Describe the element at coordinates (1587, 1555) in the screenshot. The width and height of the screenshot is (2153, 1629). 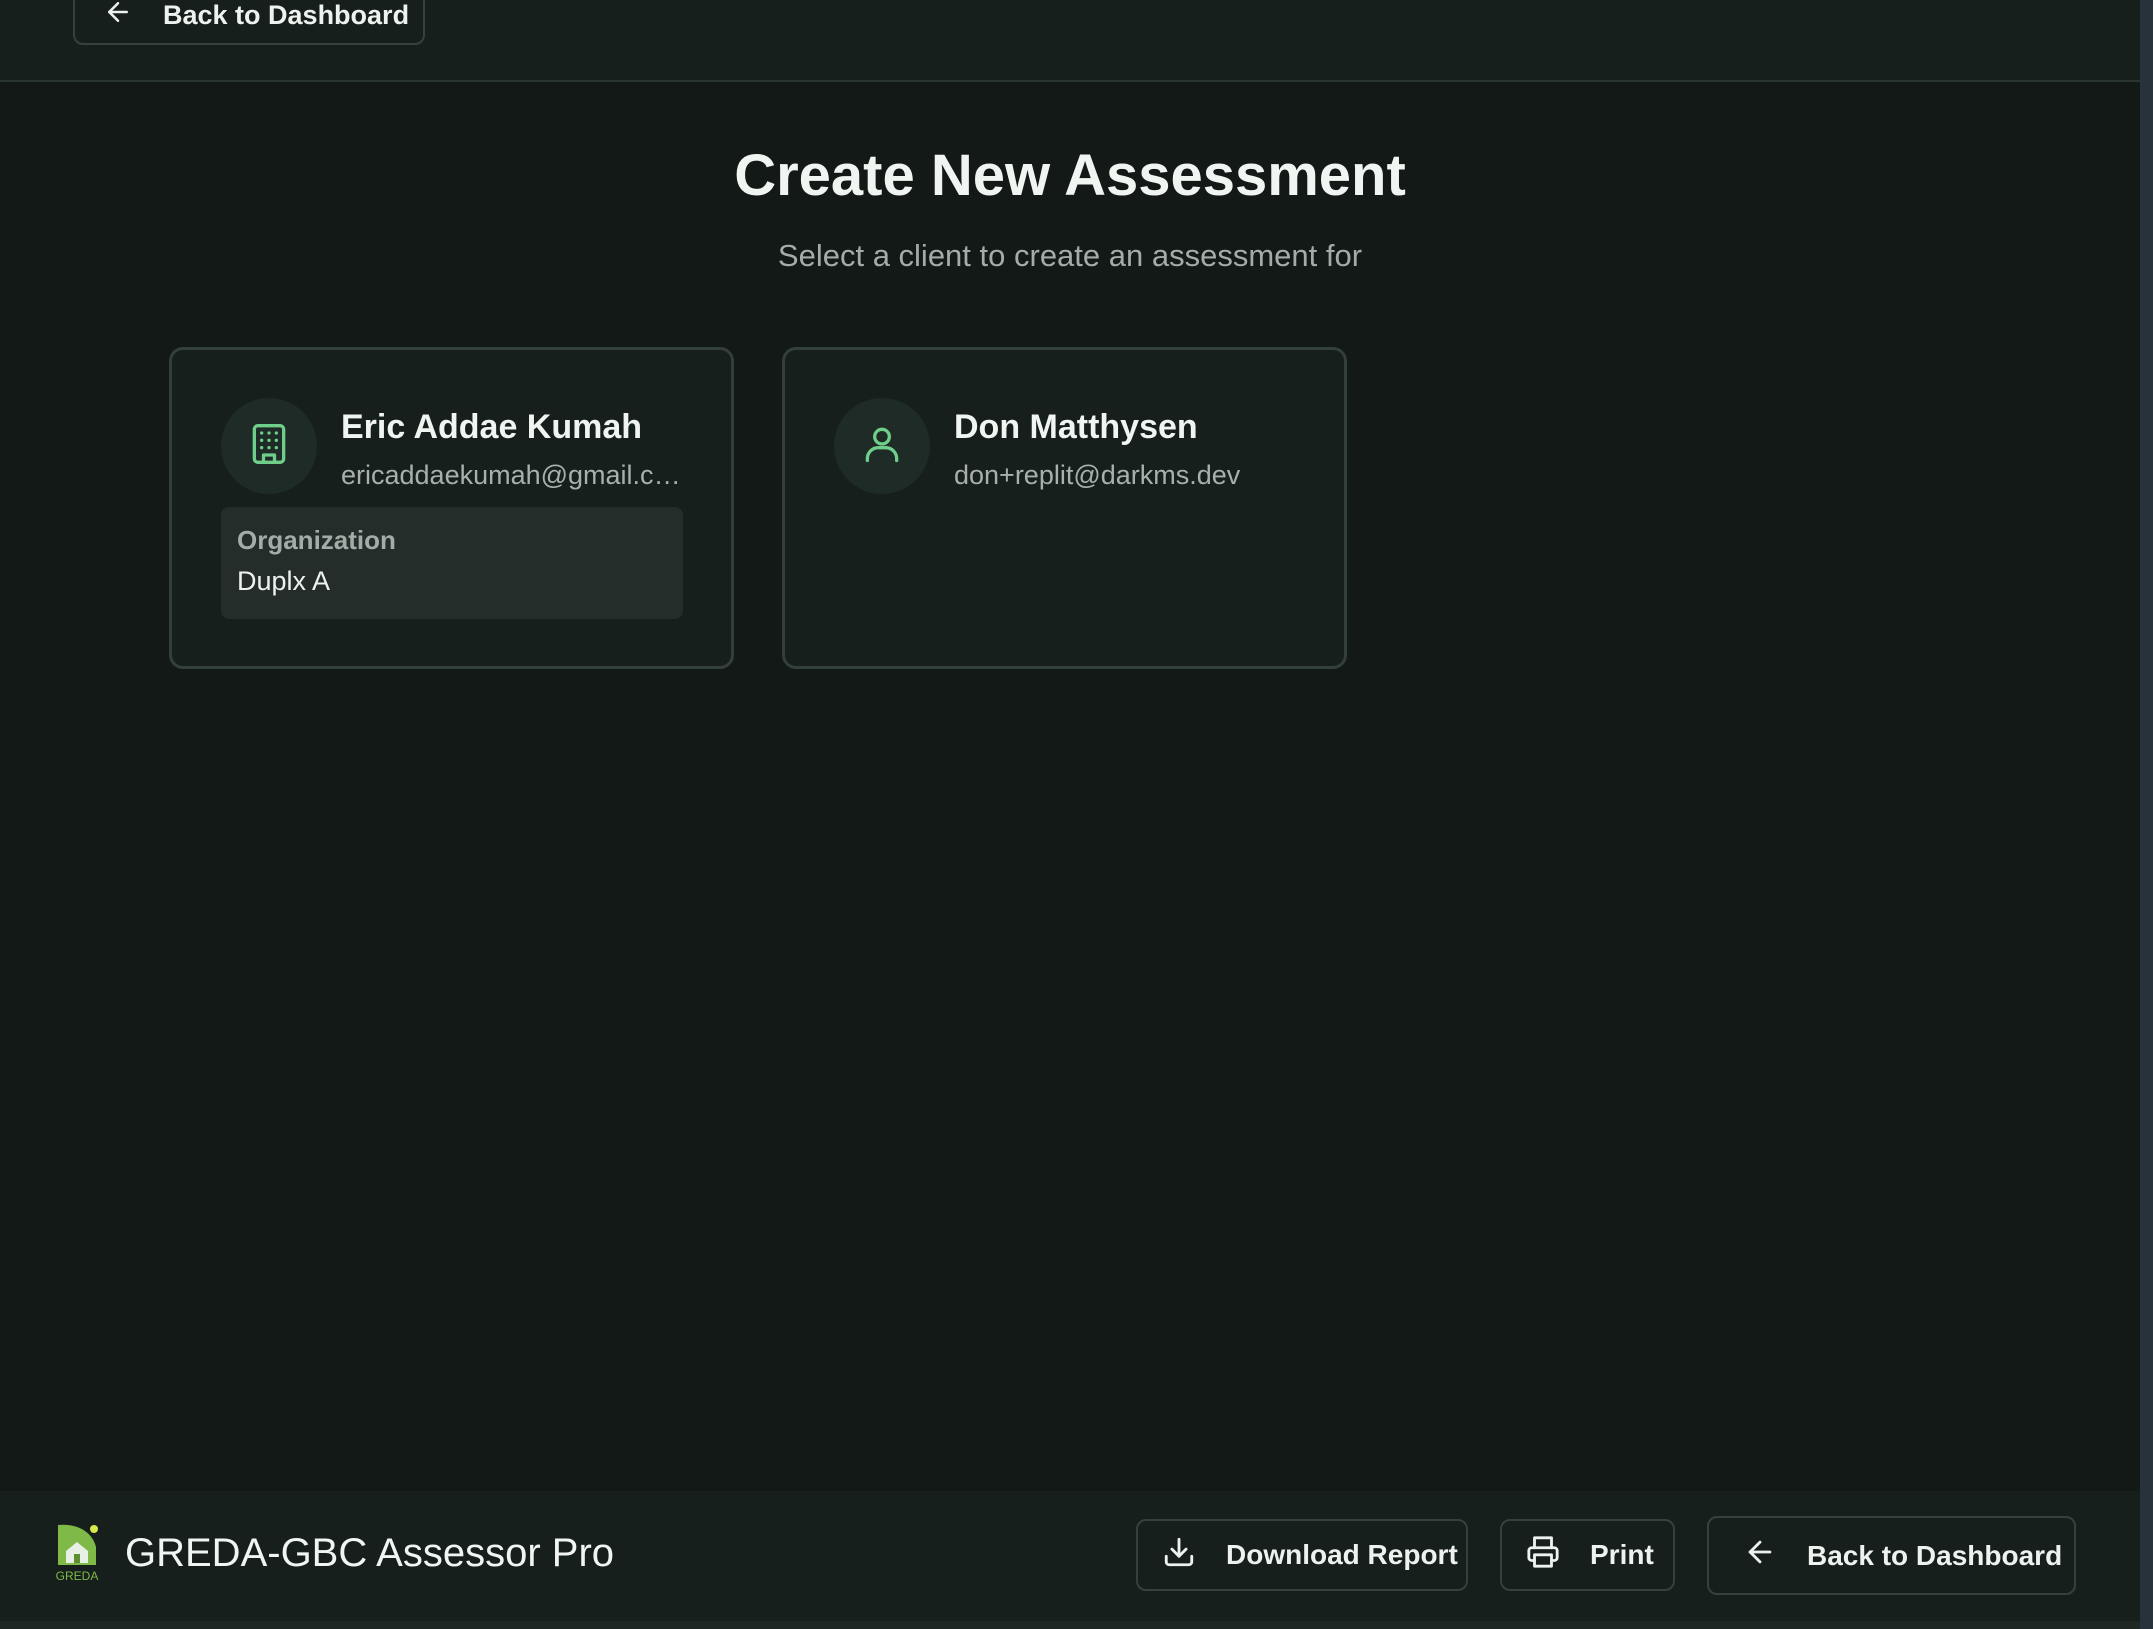
I see `print-button: Print` at that location.